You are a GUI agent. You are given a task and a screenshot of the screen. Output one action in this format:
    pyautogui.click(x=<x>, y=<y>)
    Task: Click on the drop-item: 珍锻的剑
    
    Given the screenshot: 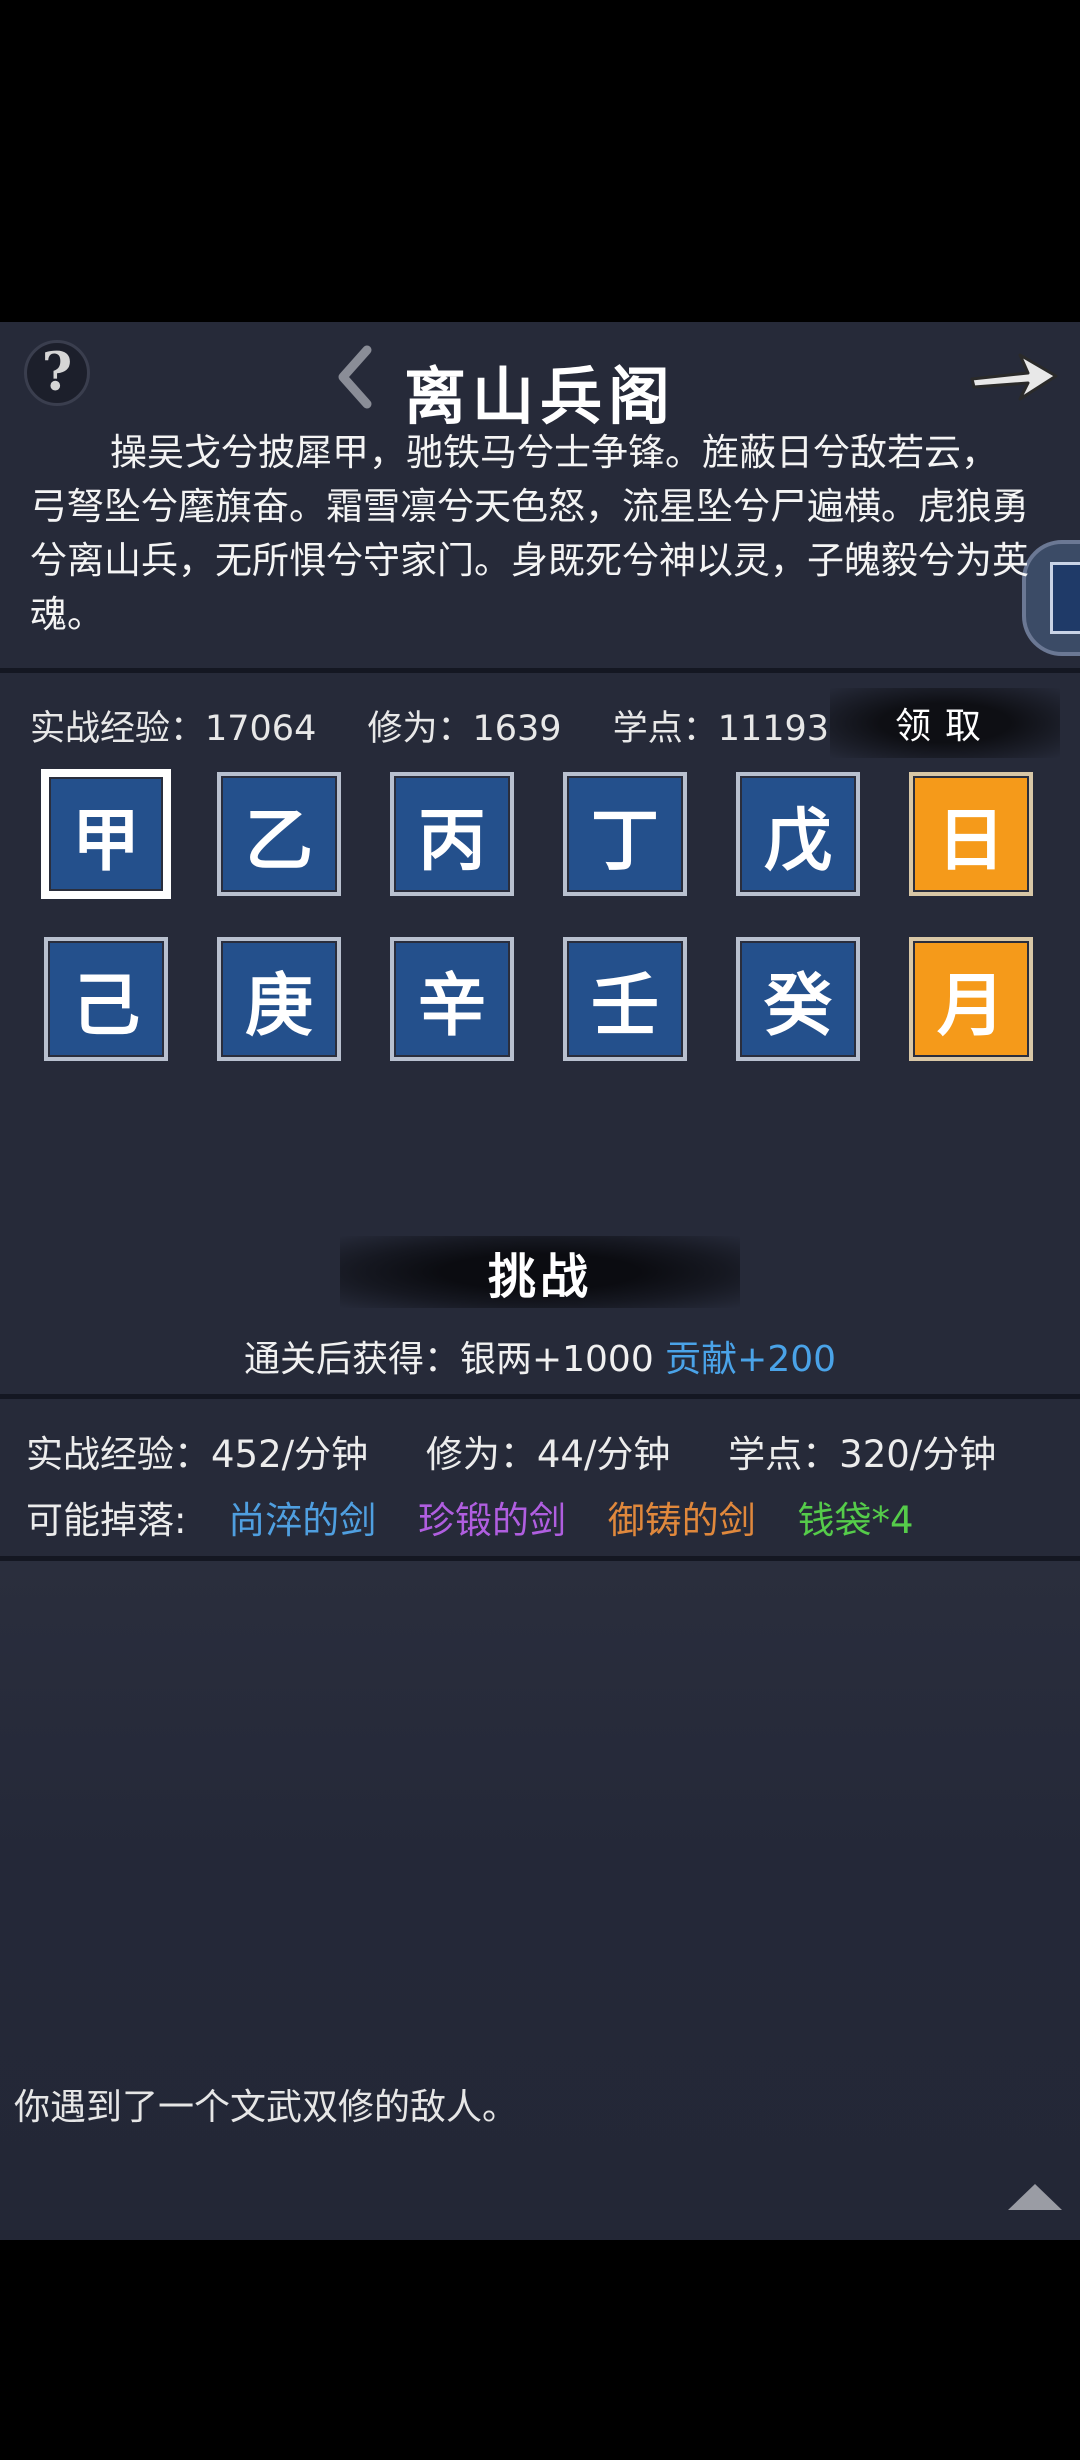 What is the action you would take?
    pyautogui.click(x=492, y=1520)
    